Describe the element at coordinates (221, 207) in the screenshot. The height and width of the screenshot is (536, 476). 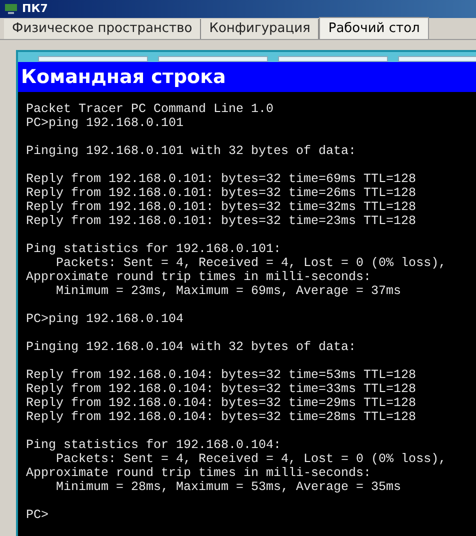
I see `terminal-line: Reply from 192.168.0.101: bytes=32 time=32ms TTL=128` at that location.